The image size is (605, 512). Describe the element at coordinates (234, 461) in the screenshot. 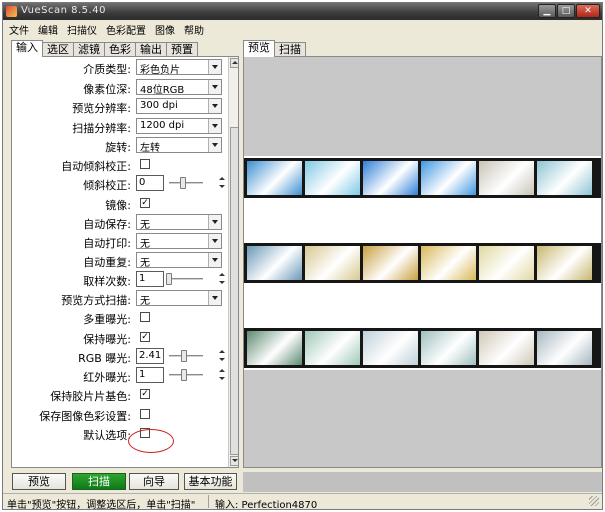

I see `scroll-down-arrow-icon` at that location.